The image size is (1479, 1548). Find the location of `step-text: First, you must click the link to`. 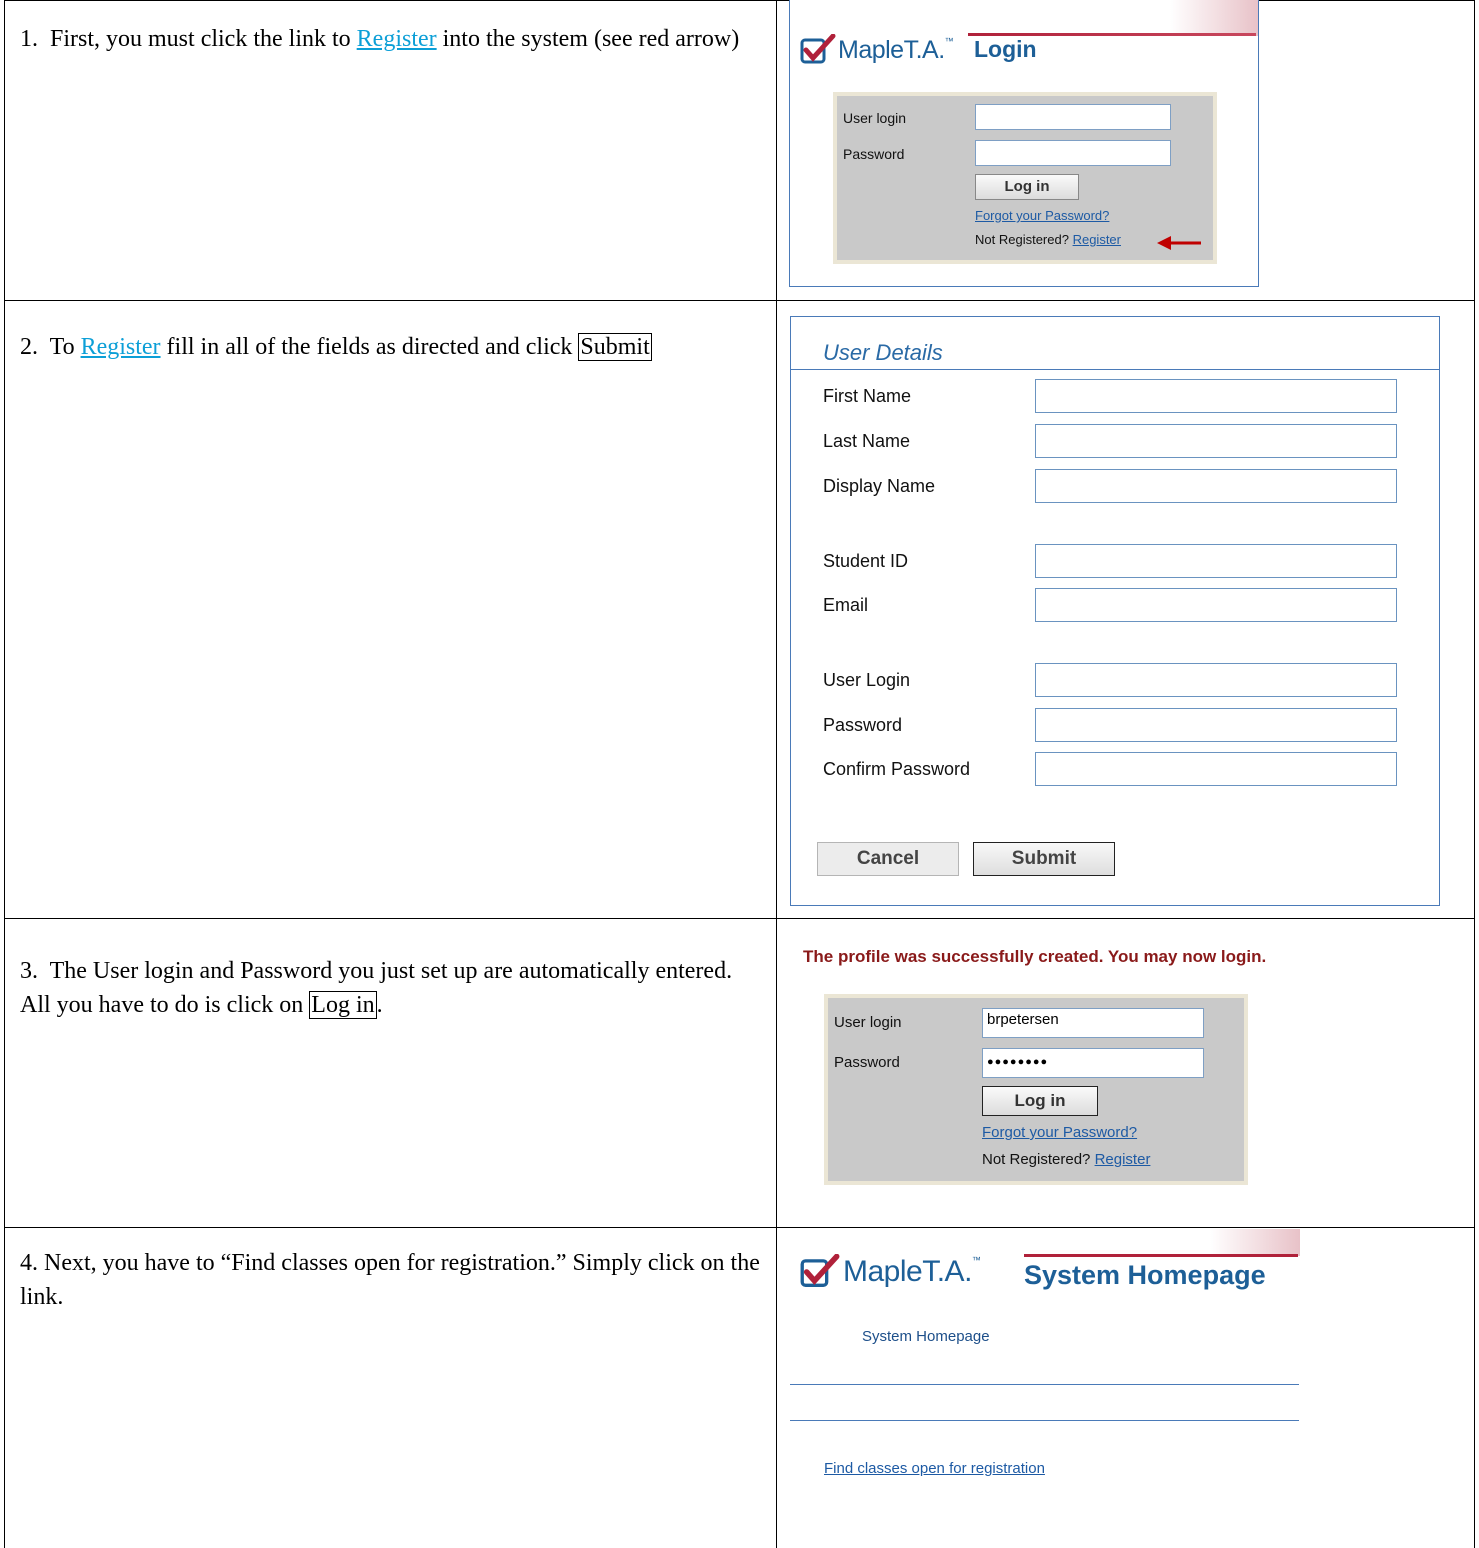

step-text: First, you must click the link to is located at coordinates (203, 39).